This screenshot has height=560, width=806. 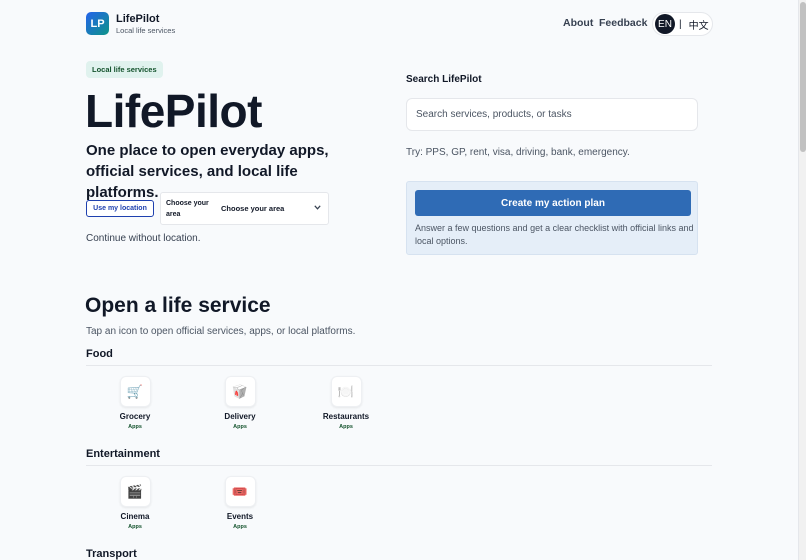 I want to click on app-tagline: Local life services, so click(x=146, y=30).